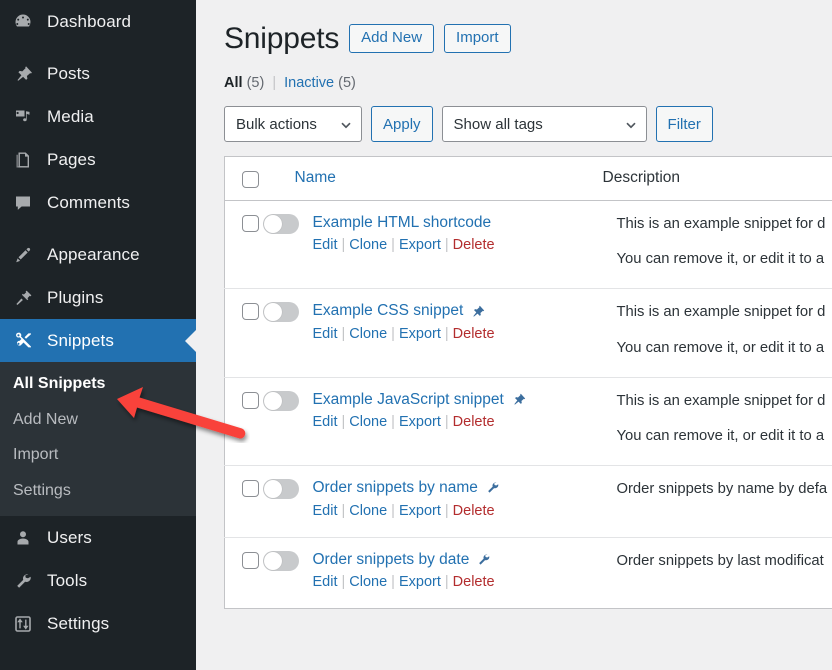 Image resolution: width=832 pixels, height=670 pixels. I want to click on sidebar-item-dashboard: Dashboard, so click(98, 21).